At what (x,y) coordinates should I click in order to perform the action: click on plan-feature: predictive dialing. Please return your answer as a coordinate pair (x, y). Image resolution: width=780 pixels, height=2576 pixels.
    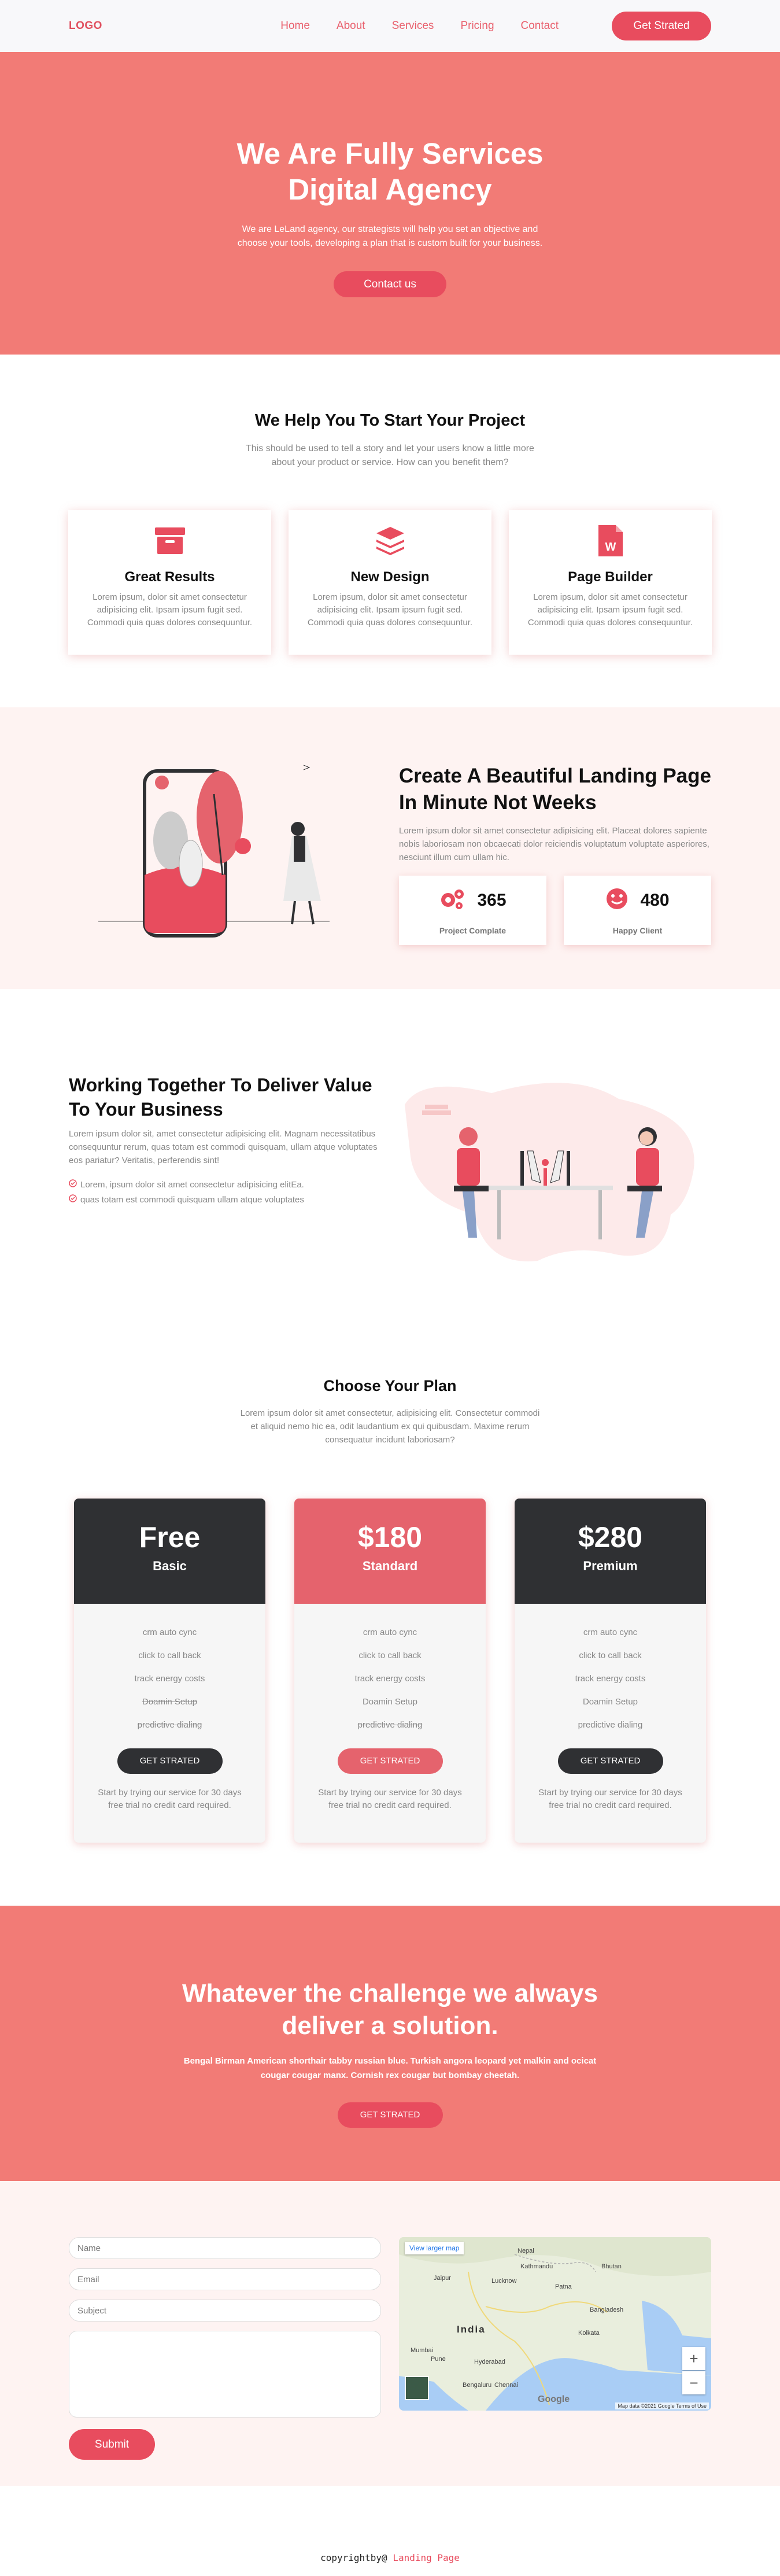
    Looking at the image, I should click on (610, 1725).